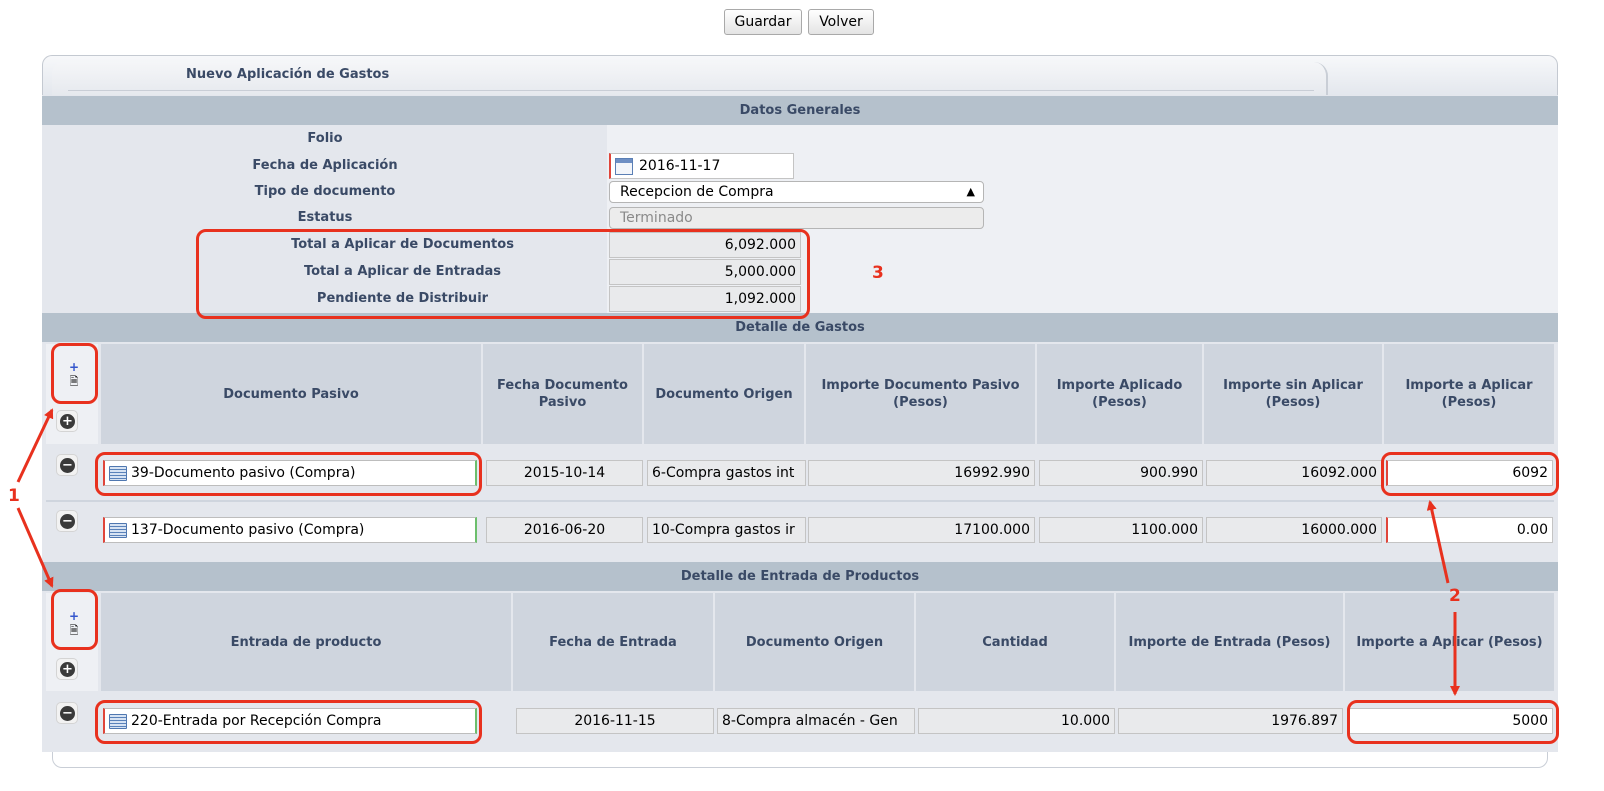 Image resolution: width=1604 pixels, height=791 pixels. What do you see at coordinates (1438, 542) in the screenshot?
I see `arrow-2-to-gastos-a-aplicar` at bounding box center [1438, 542].